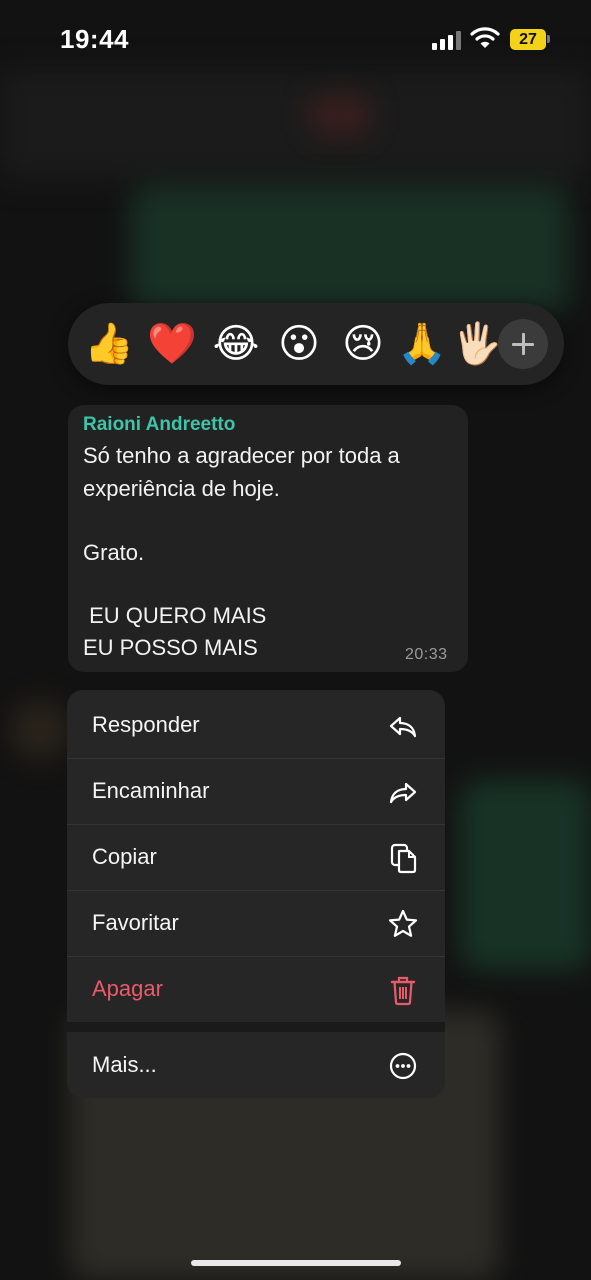  What do you see at coordinates (295, 40) in the screenshot?
I see `status-bar: 19:44 27` at bounding box center [295, 40].